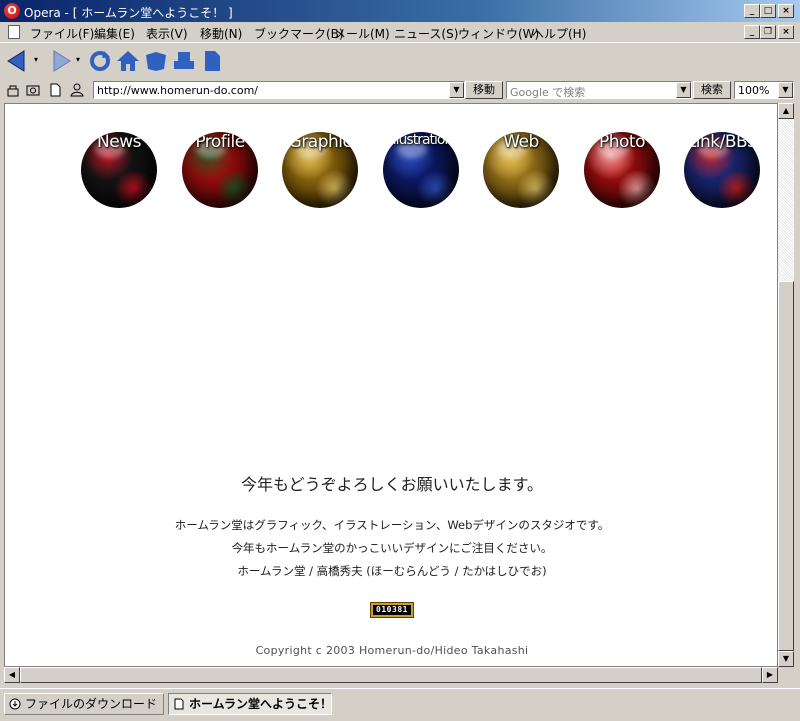 The height and width of the screenshot is (721, 800). What do you see at coordinates (91, 704) in the screenshot?
I see `tab-label: ファイルのダウンロード` at bounding box center [91, 704].